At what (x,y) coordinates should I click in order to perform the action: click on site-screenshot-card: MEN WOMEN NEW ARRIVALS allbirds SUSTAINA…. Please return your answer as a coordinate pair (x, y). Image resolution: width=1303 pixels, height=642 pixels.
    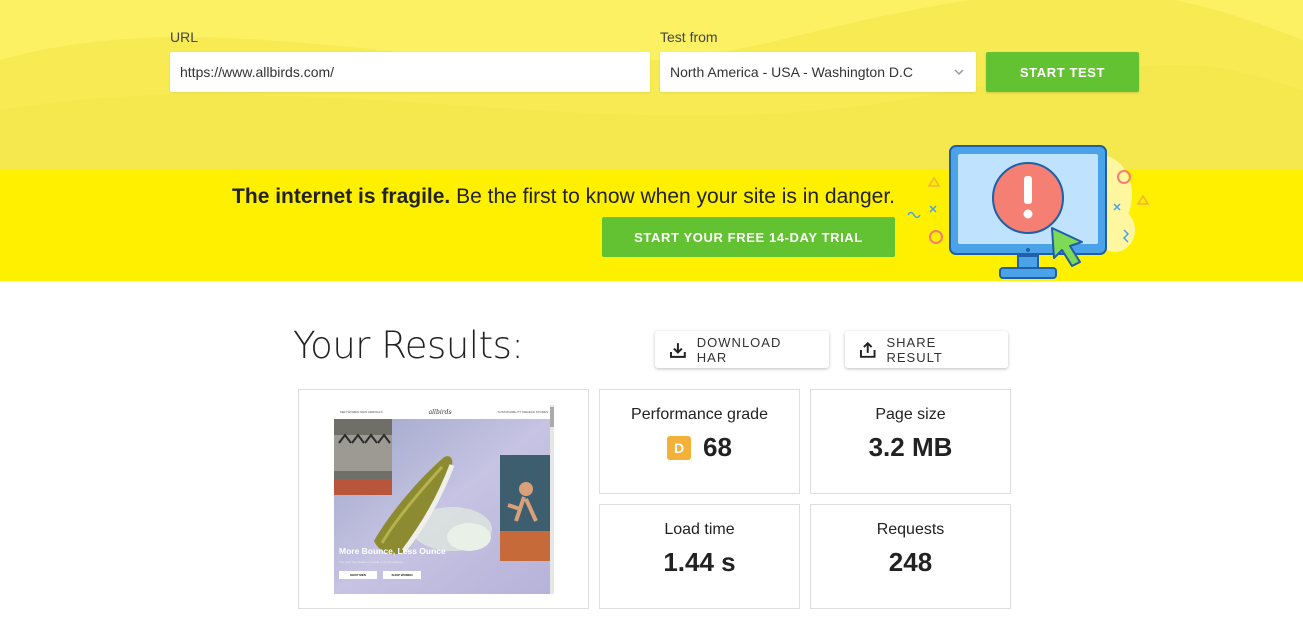
    Looking at the image, I should click on (443, 499).